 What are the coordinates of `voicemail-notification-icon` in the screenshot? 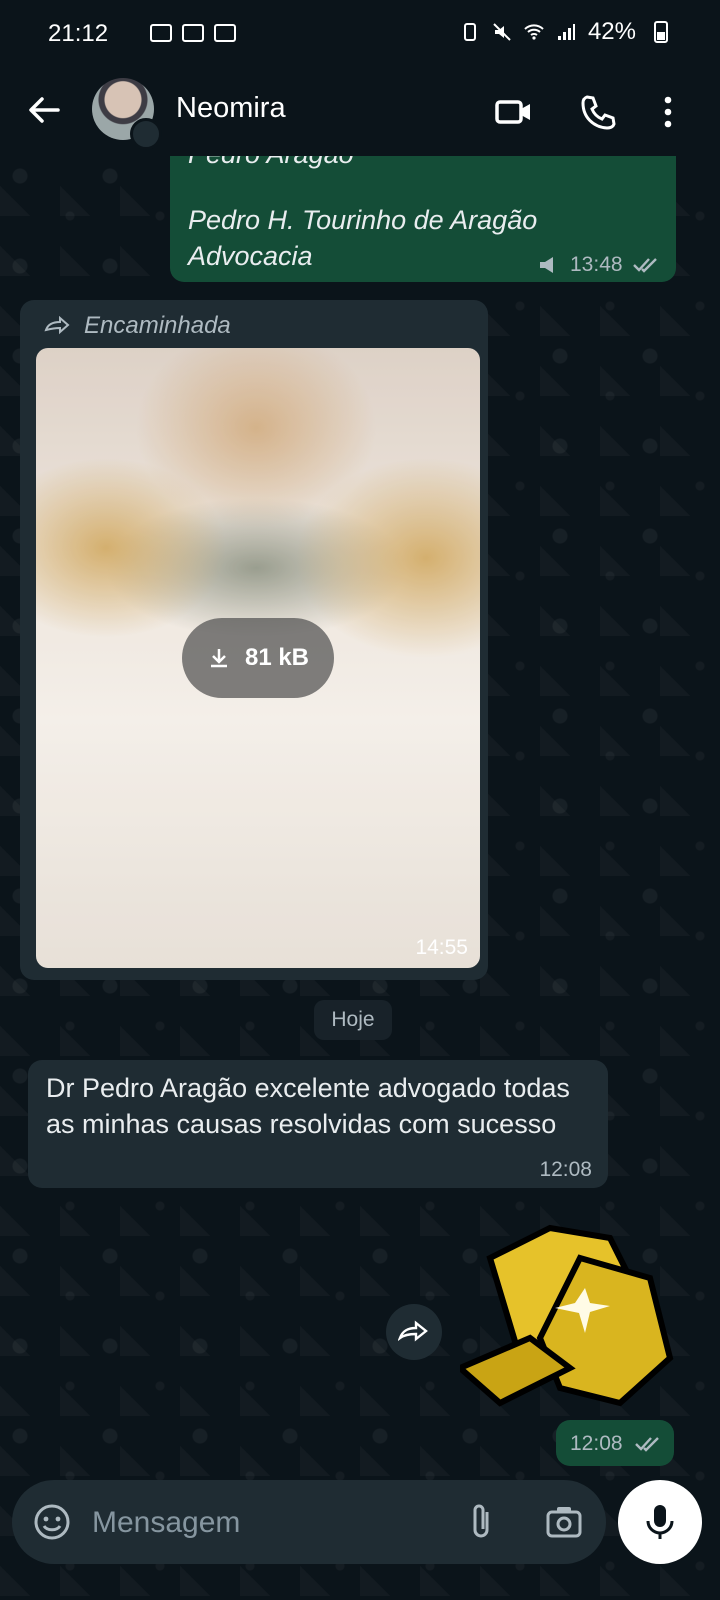 It's located at (193, 33).